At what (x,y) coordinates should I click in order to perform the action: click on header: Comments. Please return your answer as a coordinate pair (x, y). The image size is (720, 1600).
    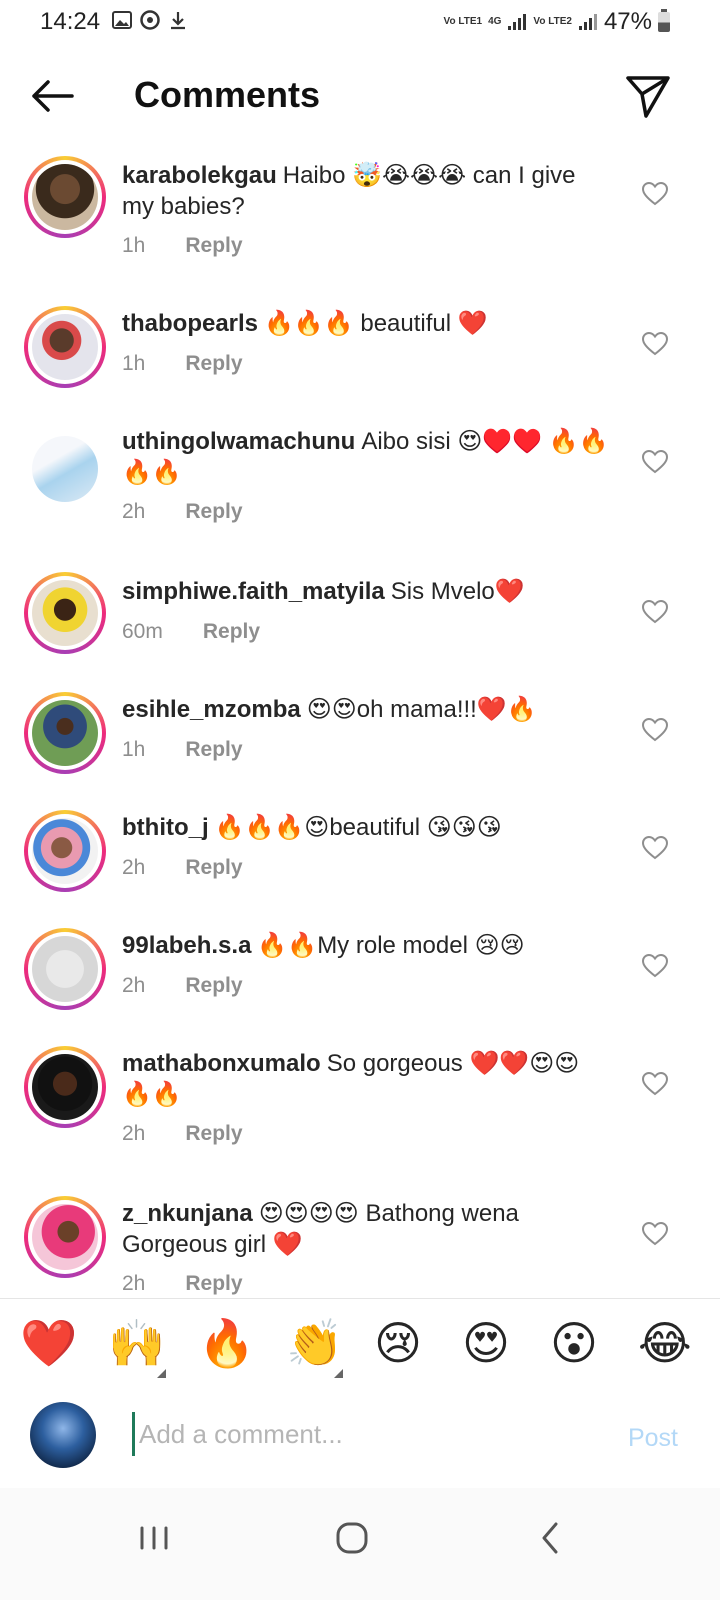
    Looking at the image, I should click on (360, 97).